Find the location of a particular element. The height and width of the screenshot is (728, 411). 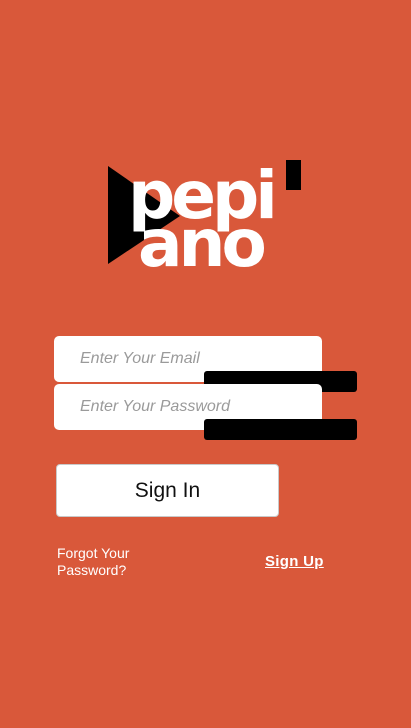

redaction-bar is located at coordinates (280, 429).